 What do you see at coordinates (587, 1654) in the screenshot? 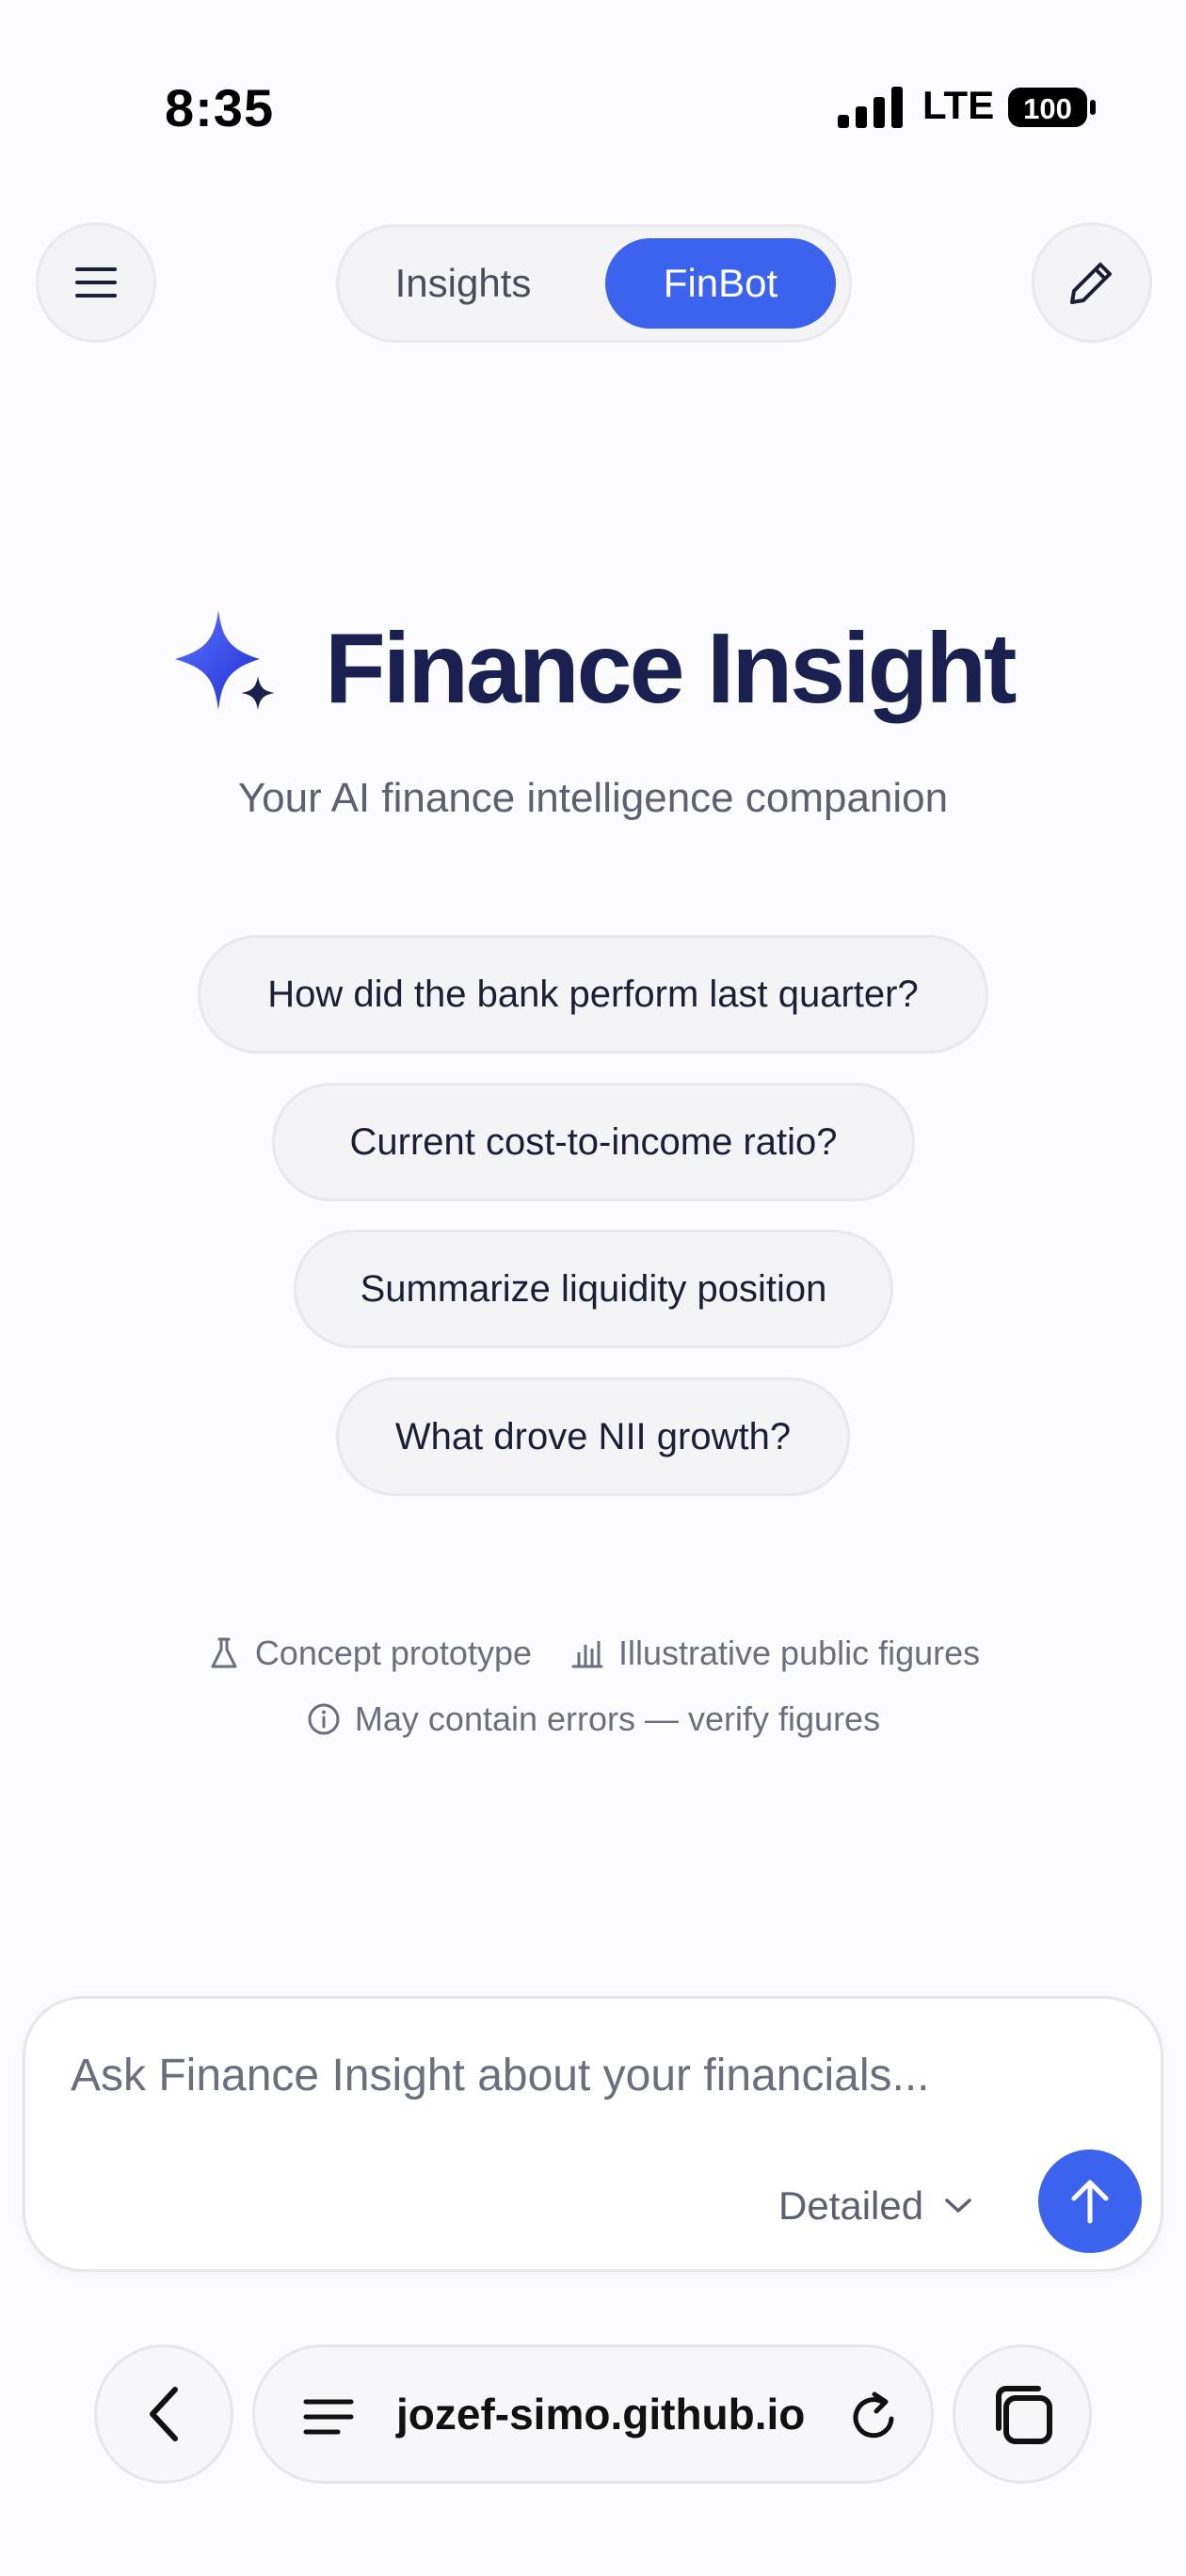
I see `bar-chart-icon` at bounding box center [587, 1654].